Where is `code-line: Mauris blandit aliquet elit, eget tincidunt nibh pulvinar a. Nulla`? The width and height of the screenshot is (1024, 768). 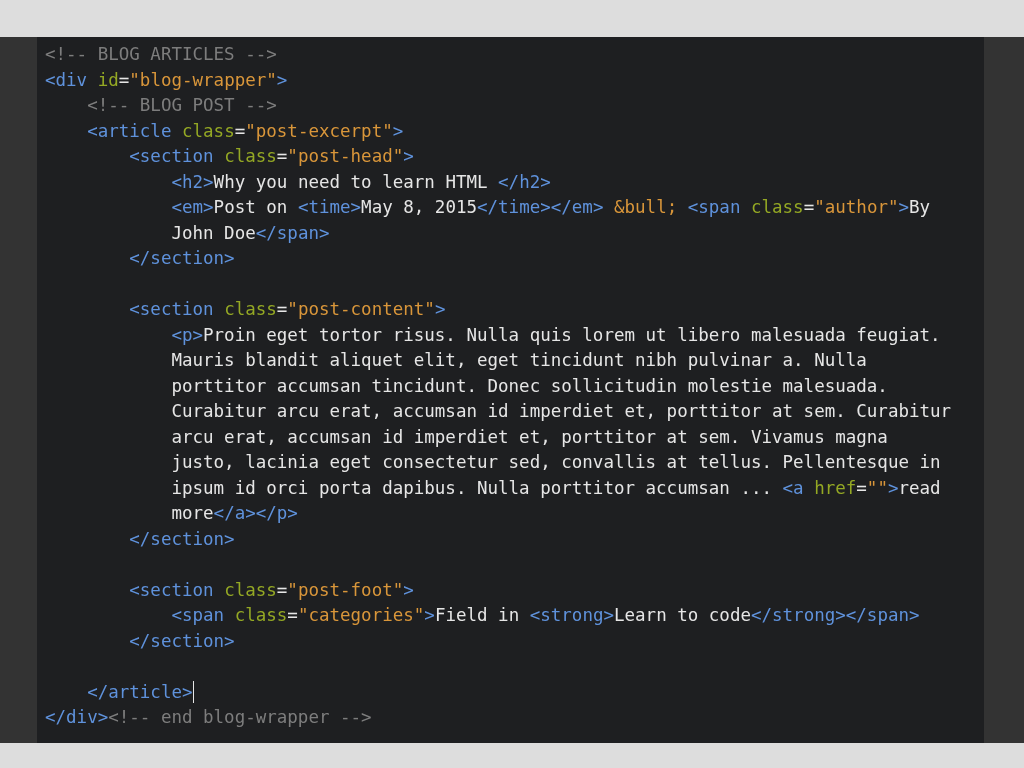
code-line: Mauris blandit aliquet elit, eget tincidunt nibh pulvinar a. Nulla is located at coordinates (519, 360).